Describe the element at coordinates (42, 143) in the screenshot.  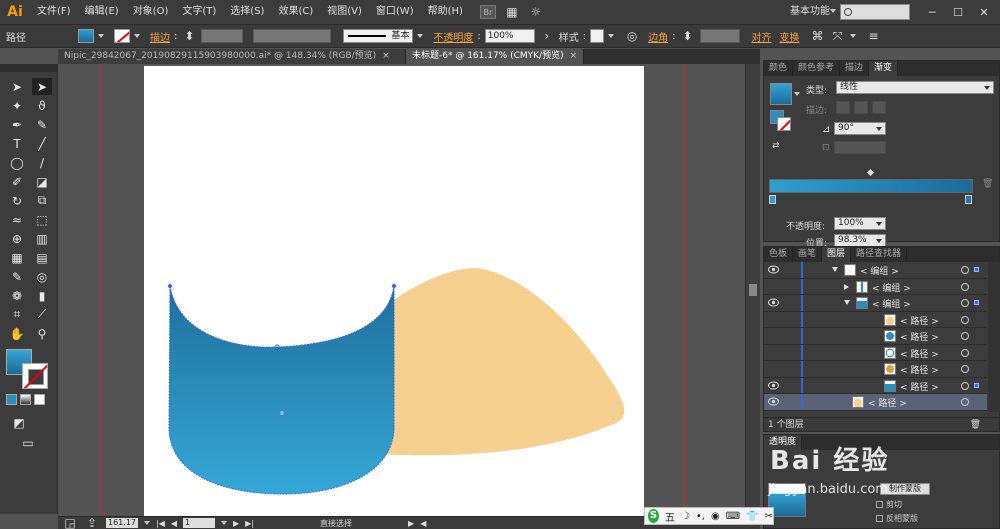
I see `line-tool-icon: ╱` at that location.